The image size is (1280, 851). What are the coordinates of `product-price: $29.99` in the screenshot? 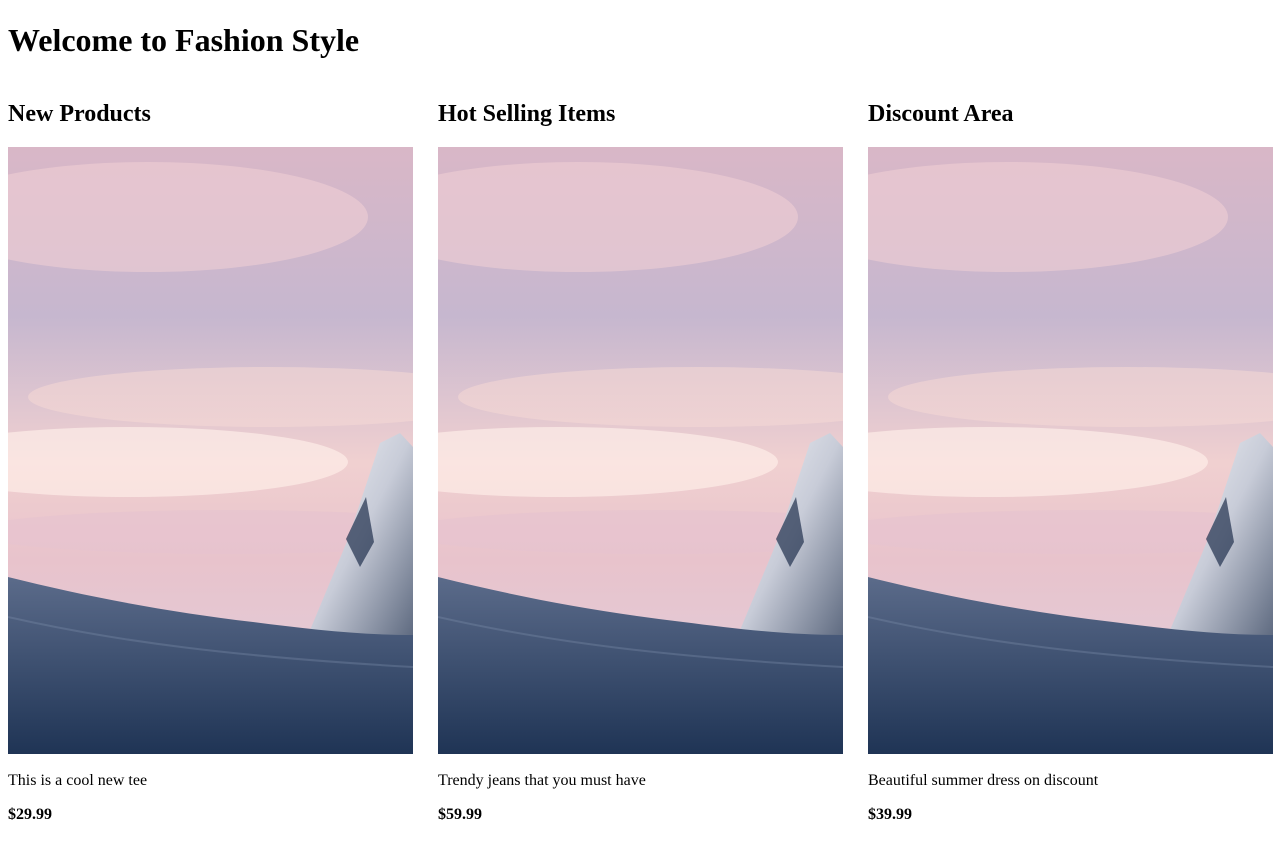 It's located at (30, 814).